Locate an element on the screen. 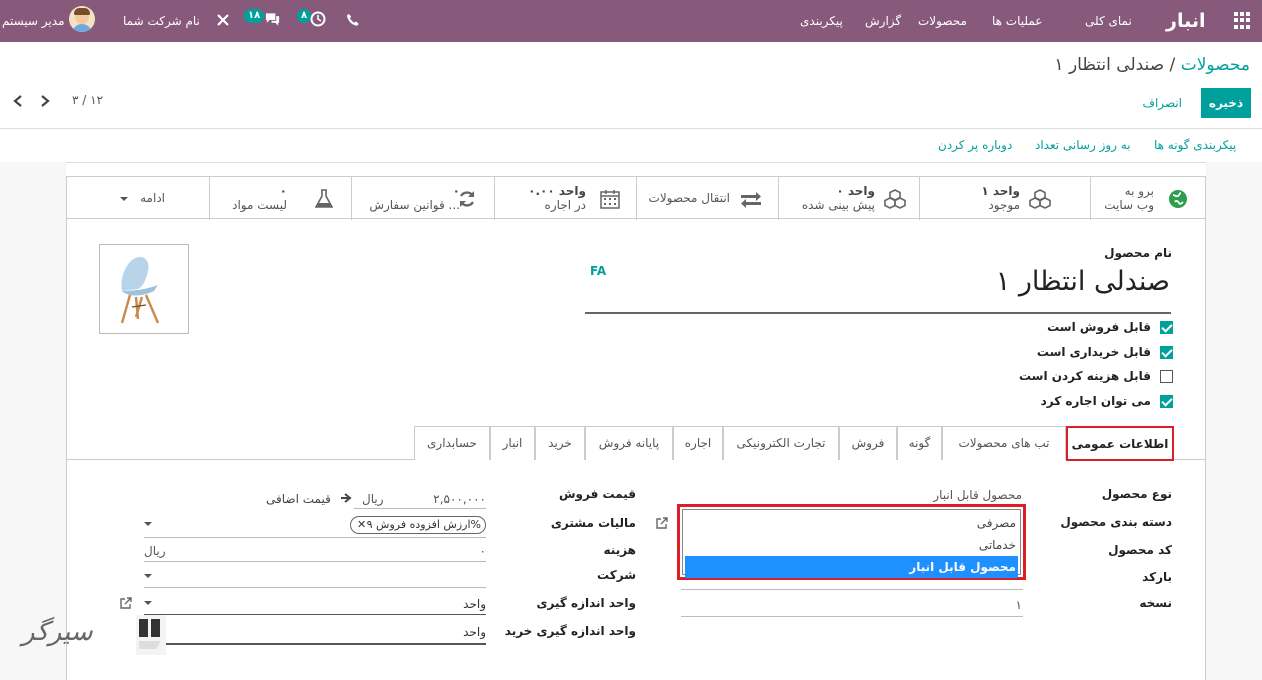 The height and width of the screenshot is (680, 1262). sale-price-underline is located at coordinates (420, 508).